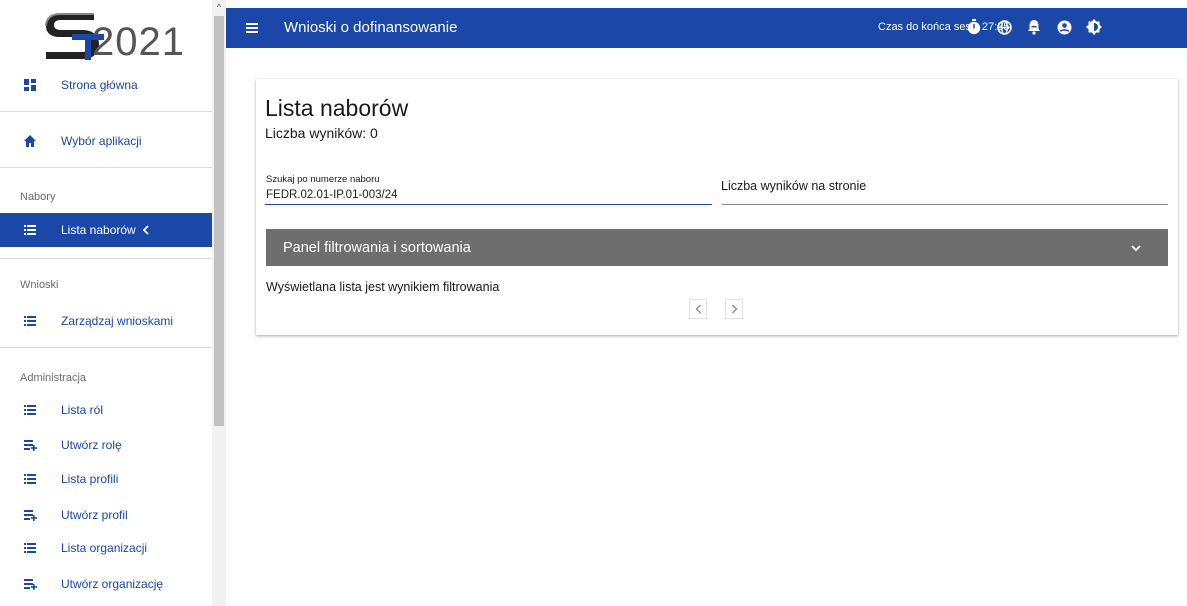 This screenshot has height=606, width=1187. I want to click on section-label-wnioski: Wnioski, so click(39, 285).